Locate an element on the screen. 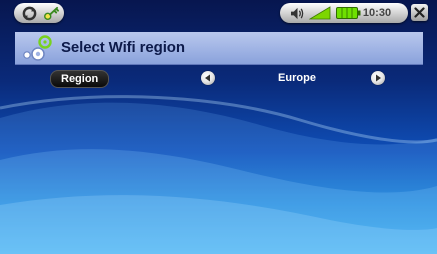  signal-icon is located at coordinates (320, 13).